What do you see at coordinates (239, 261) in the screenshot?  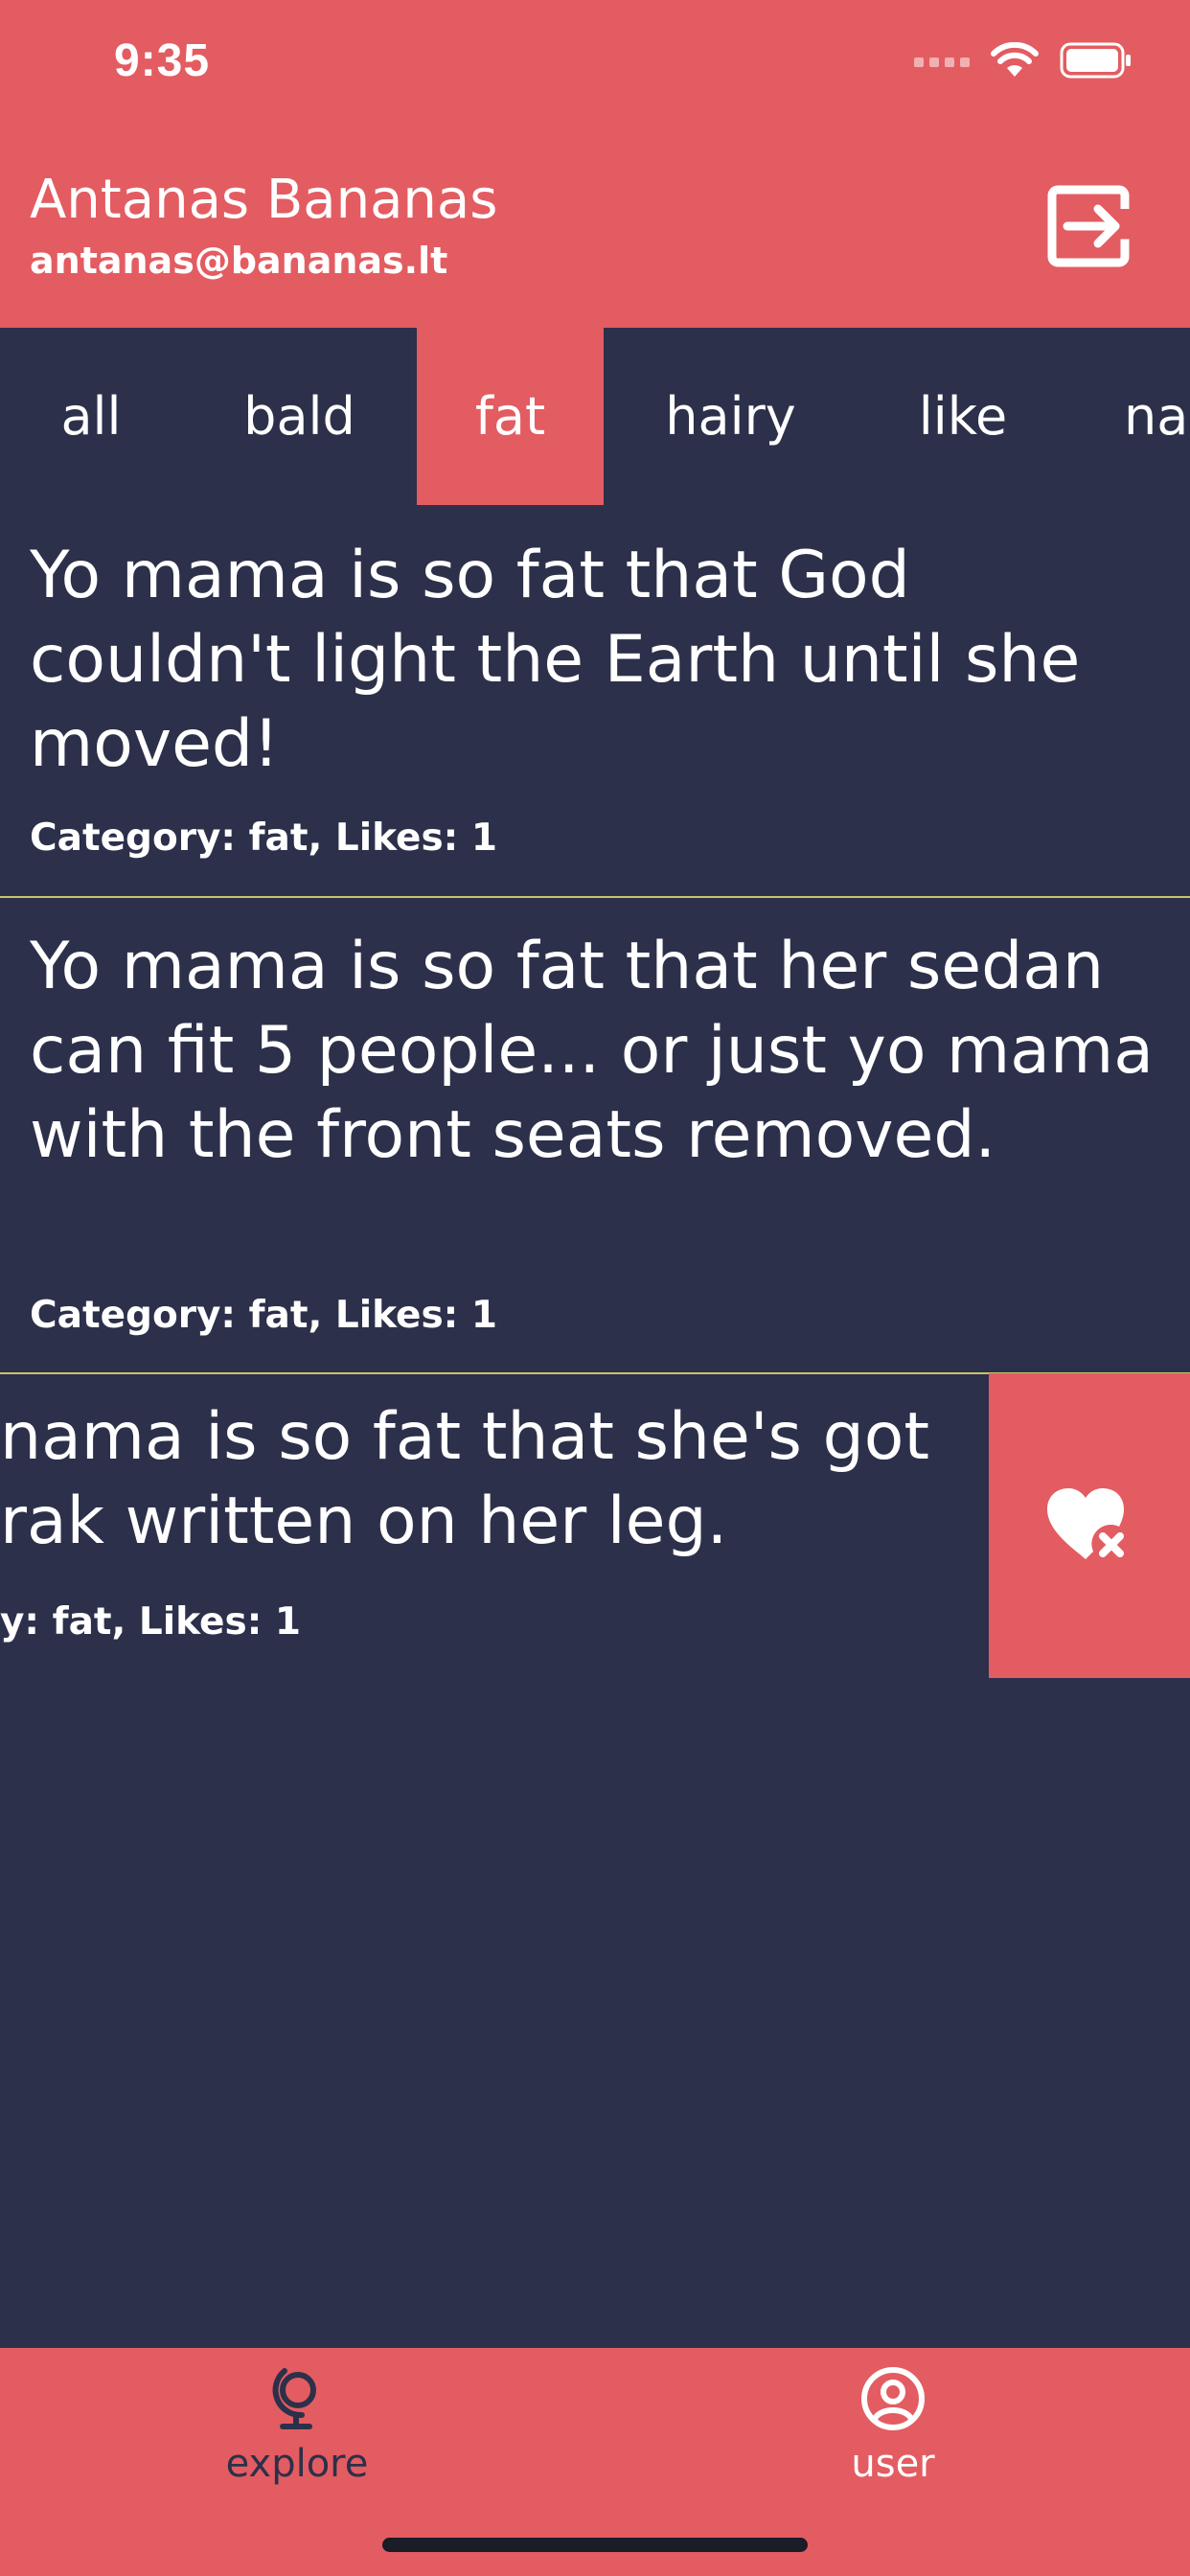 I see `user-email: antanas@bananas.lt` at bounding box center [239, 261].